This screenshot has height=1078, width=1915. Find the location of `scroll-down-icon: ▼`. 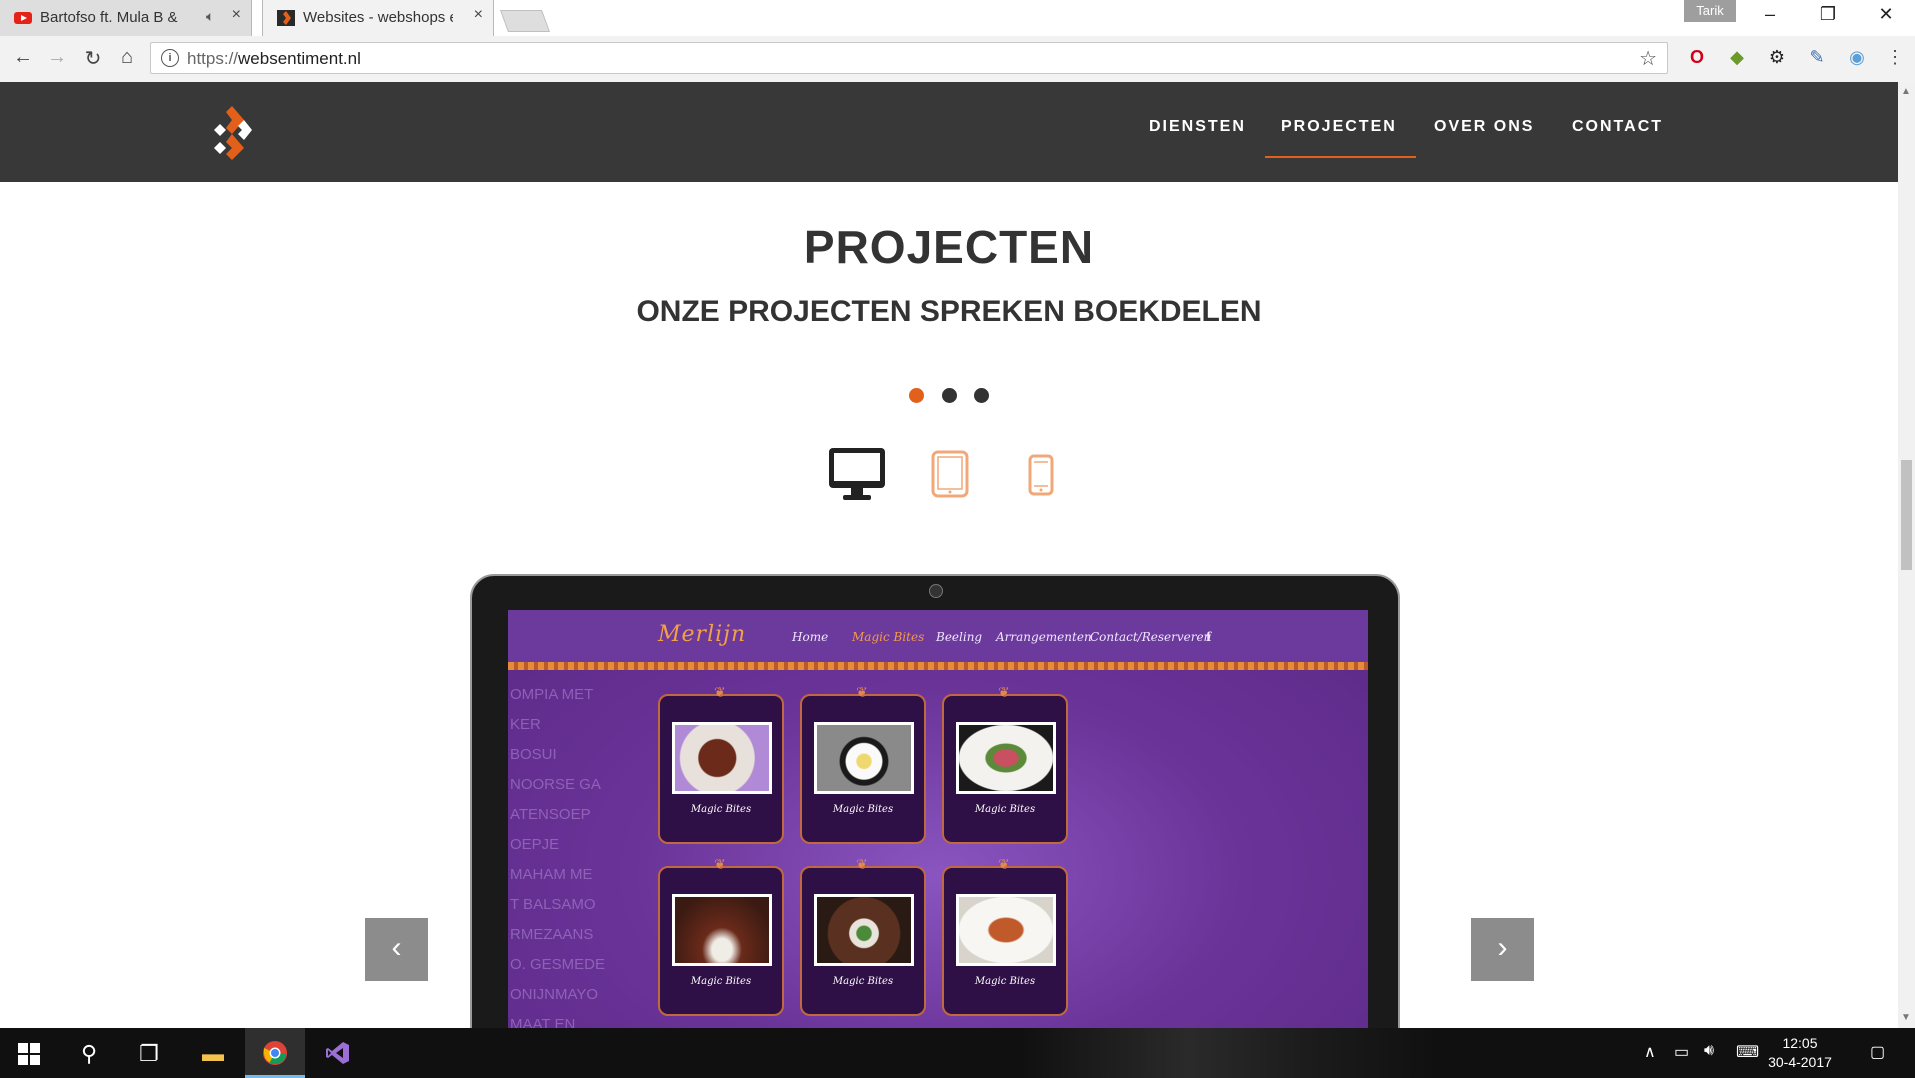

scroll-down-icon: ▼ is located at coordinates (1906, 1017).